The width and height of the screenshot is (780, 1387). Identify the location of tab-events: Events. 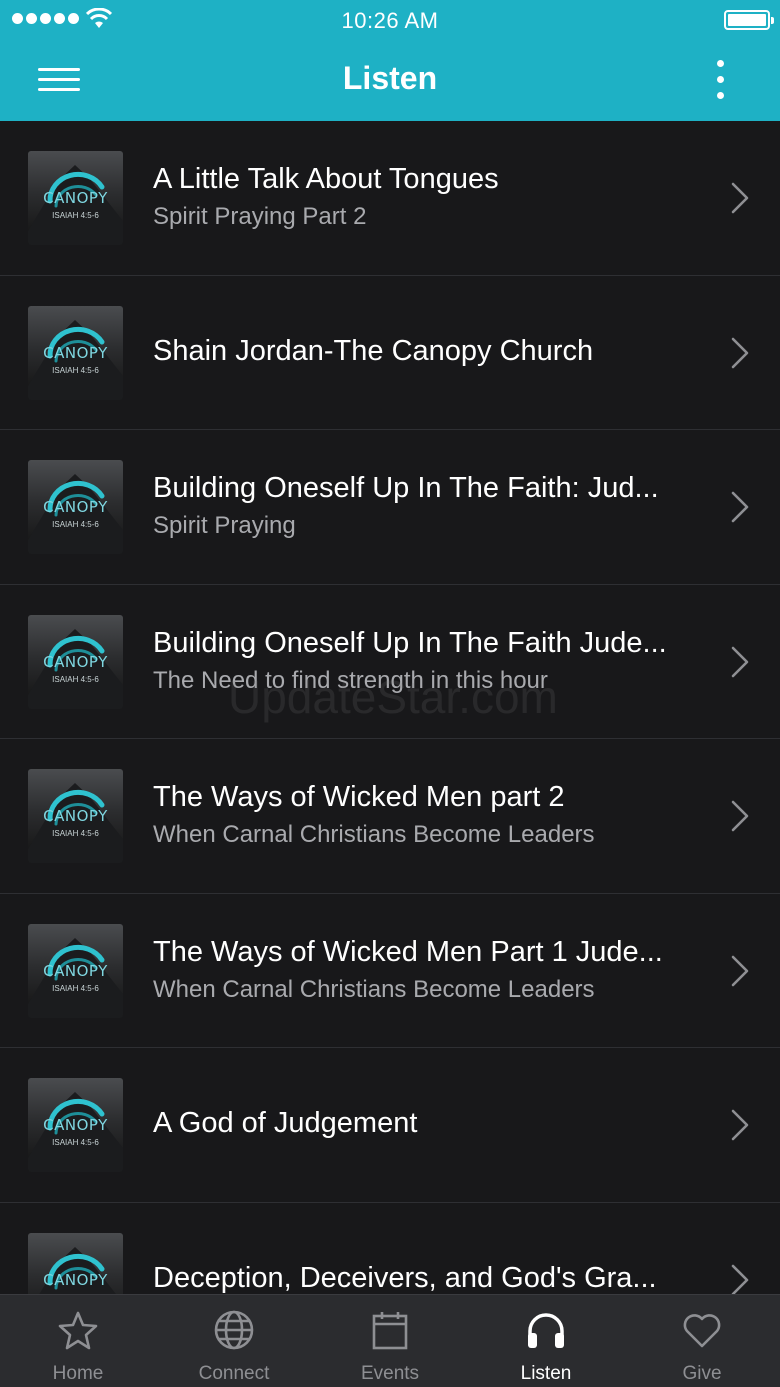
(390, 1341).